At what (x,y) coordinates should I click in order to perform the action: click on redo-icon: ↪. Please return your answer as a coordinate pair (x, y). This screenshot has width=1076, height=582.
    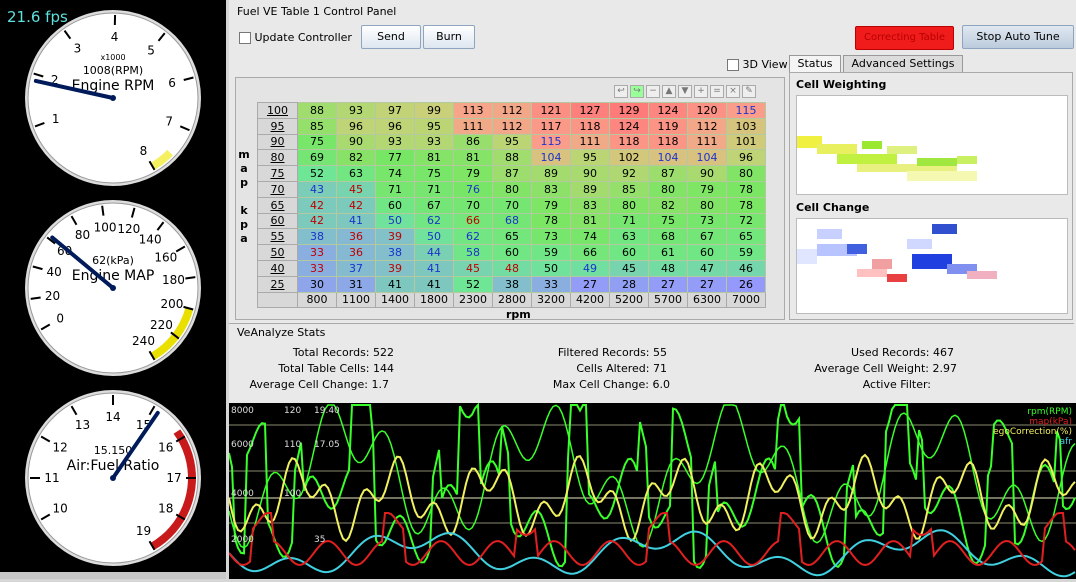
    Looking at the image, I should click on (637, 91).